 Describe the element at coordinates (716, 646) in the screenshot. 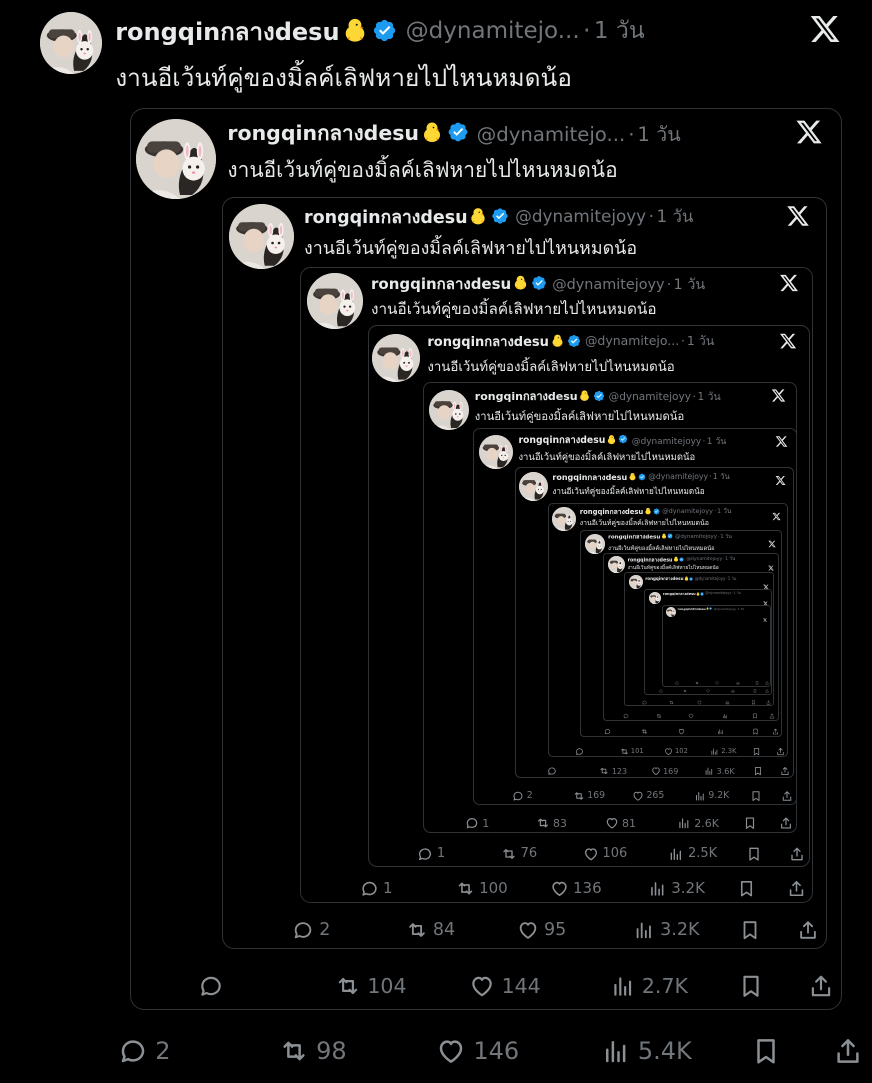

I see `quote-tweet-card: rongqinกลางdesu🐥@dynamitejoyy·1 วัน` at that location.